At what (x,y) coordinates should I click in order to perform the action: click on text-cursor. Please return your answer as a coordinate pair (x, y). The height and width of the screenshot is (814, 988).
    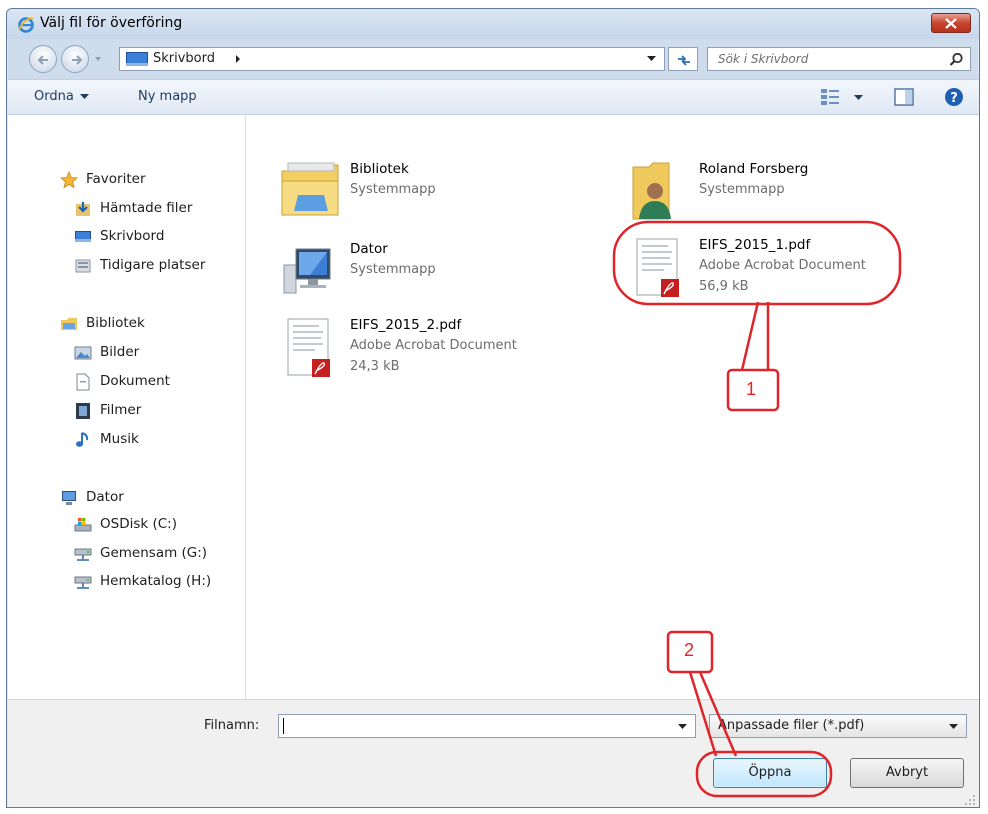
    Looking at the image, I should click on (283, 726).